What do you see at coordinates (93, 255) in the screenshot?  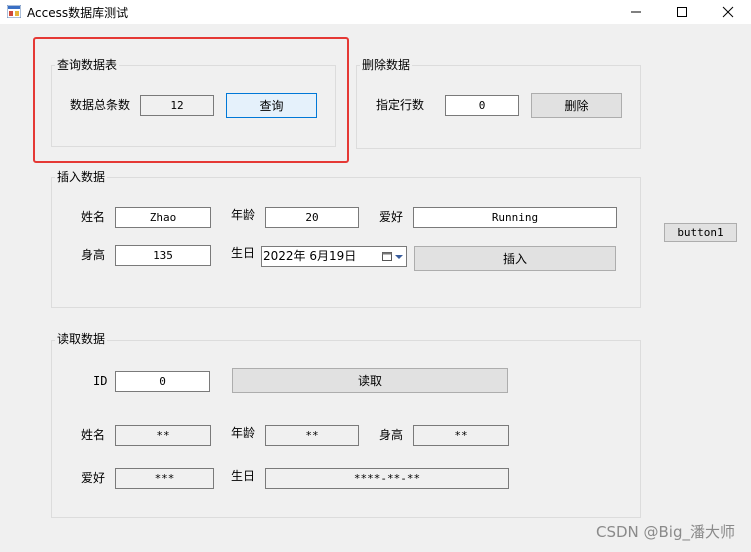 I see `insert-height-label: 身高` at bounding box center [93, 255].